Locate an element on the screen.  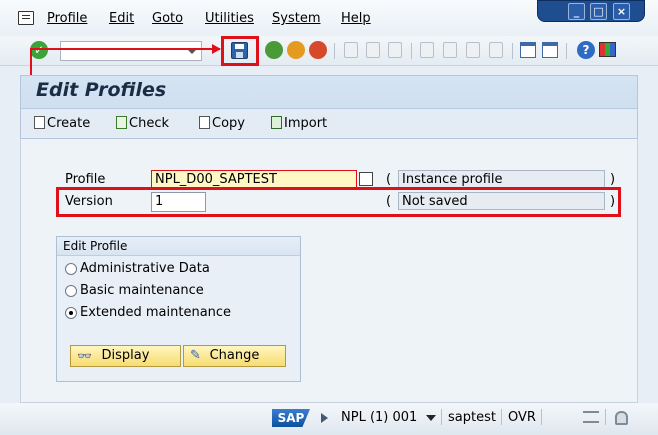
import-button: Import is located at coordinates (299, 123).